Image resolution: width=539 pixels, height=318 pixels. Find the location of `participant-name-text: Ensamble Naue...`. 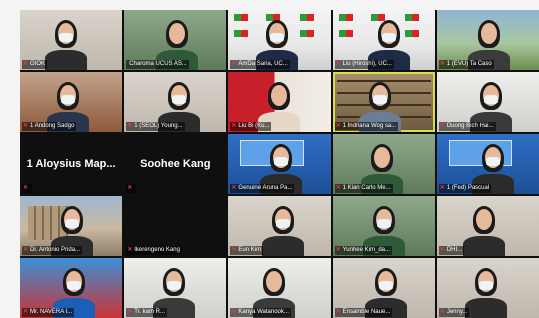

participant-name-text: Ensamble Naue... is located at coordinates (366, 312).